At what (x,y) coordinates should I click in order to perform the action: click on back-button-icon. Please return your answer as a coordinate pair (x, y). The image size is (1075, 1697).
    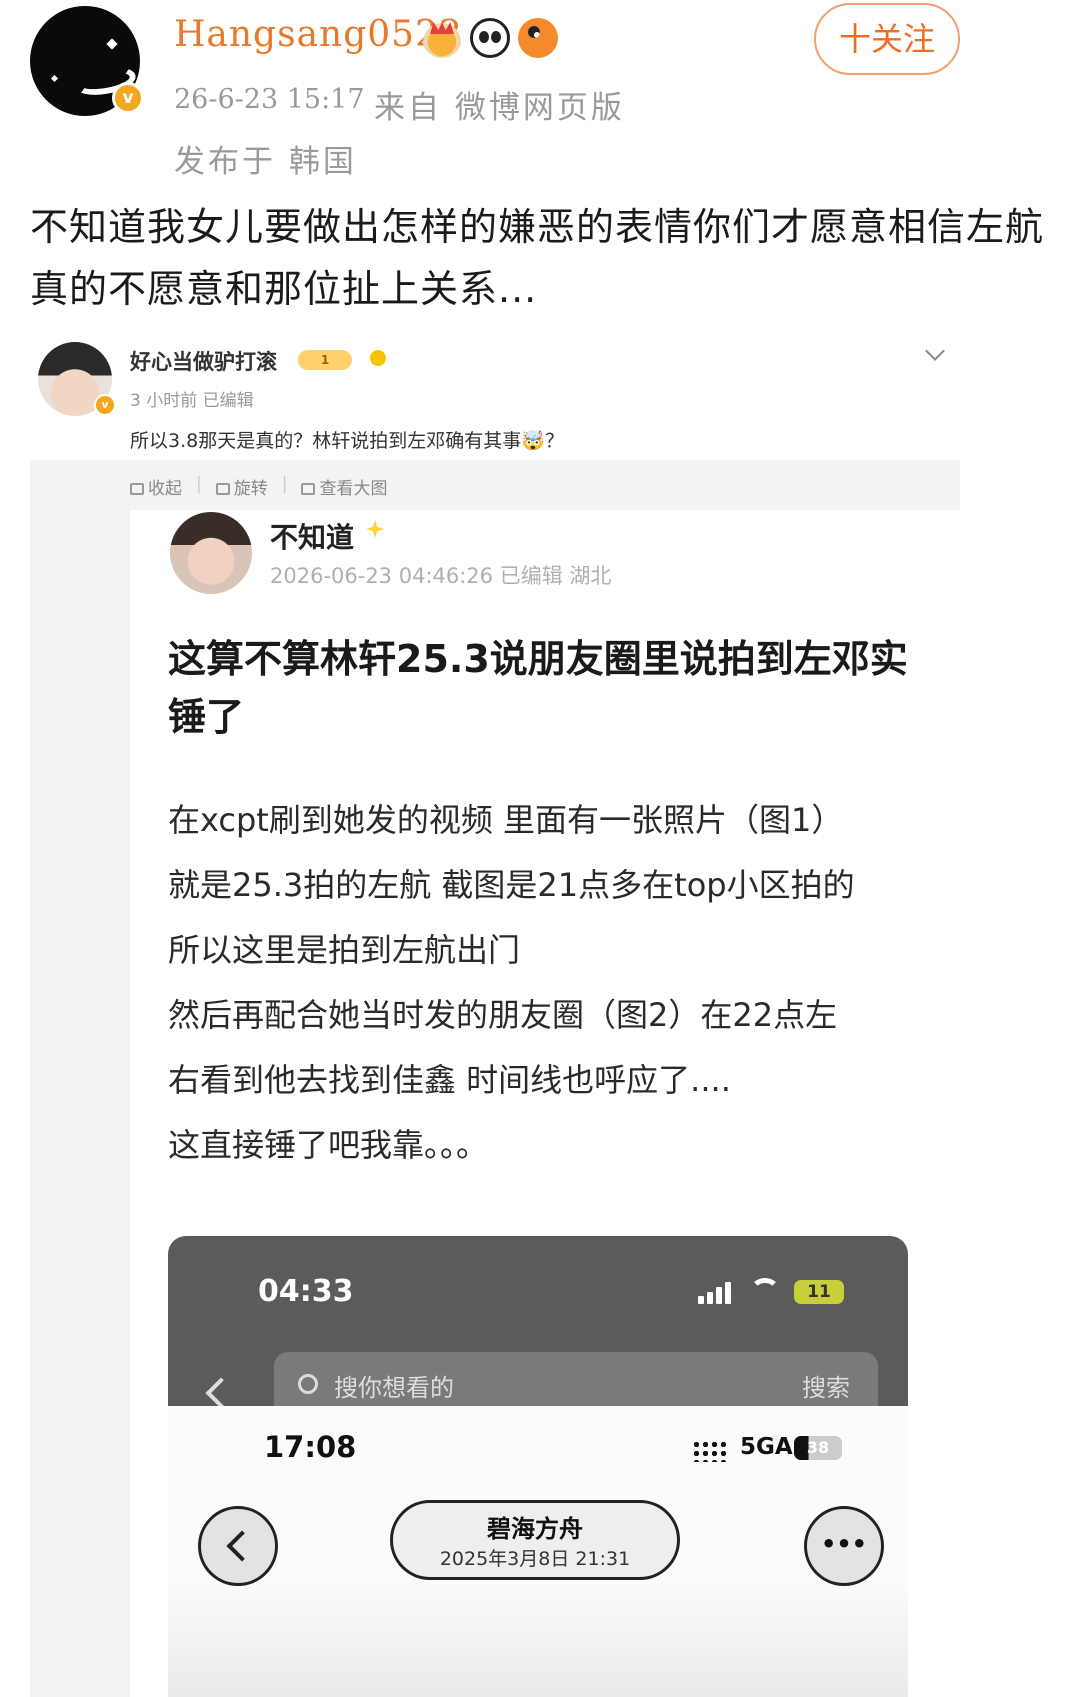
    Looking at the image, I should click on (238, 1546).